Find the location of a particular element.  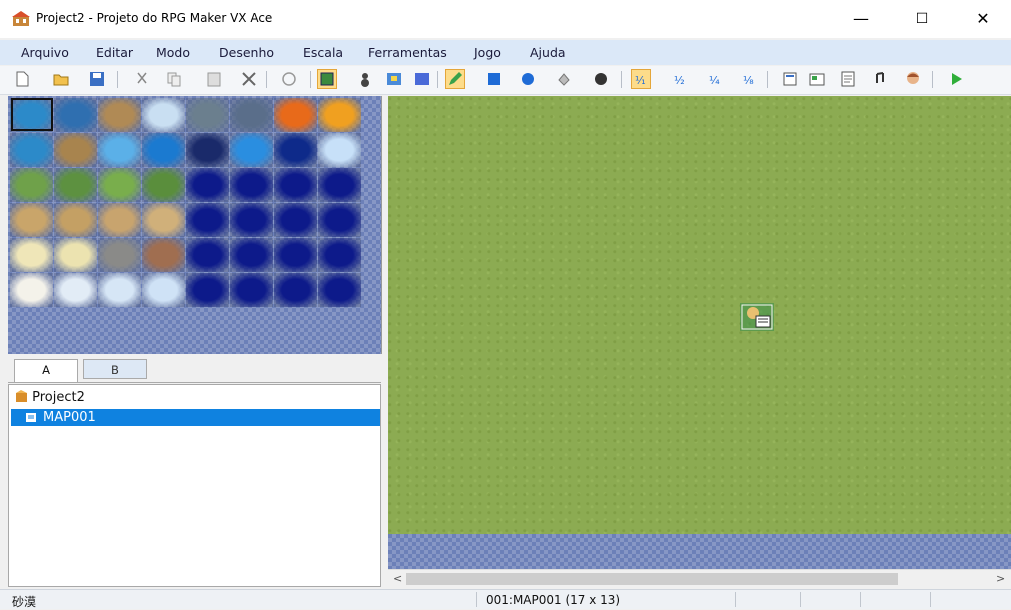

paste-icon is located at coordinates (214, 79).